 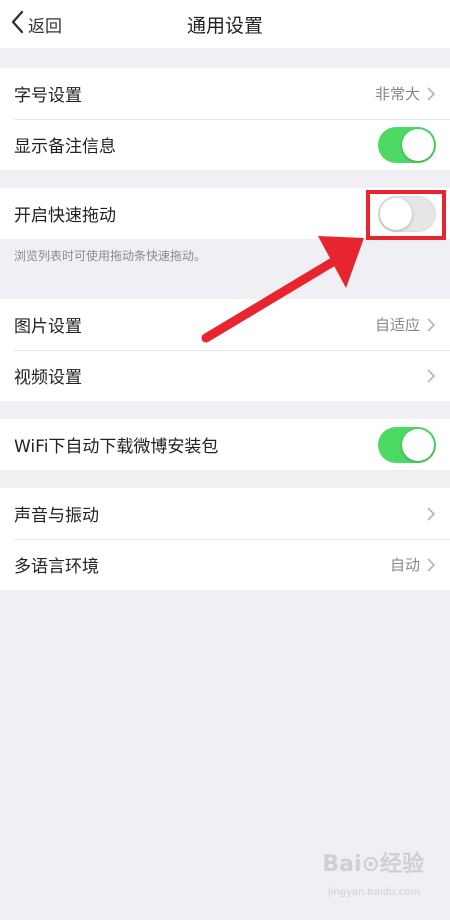 I want to click on baidu-watermark: Bai⊙经验, so click(x=373, y=862).